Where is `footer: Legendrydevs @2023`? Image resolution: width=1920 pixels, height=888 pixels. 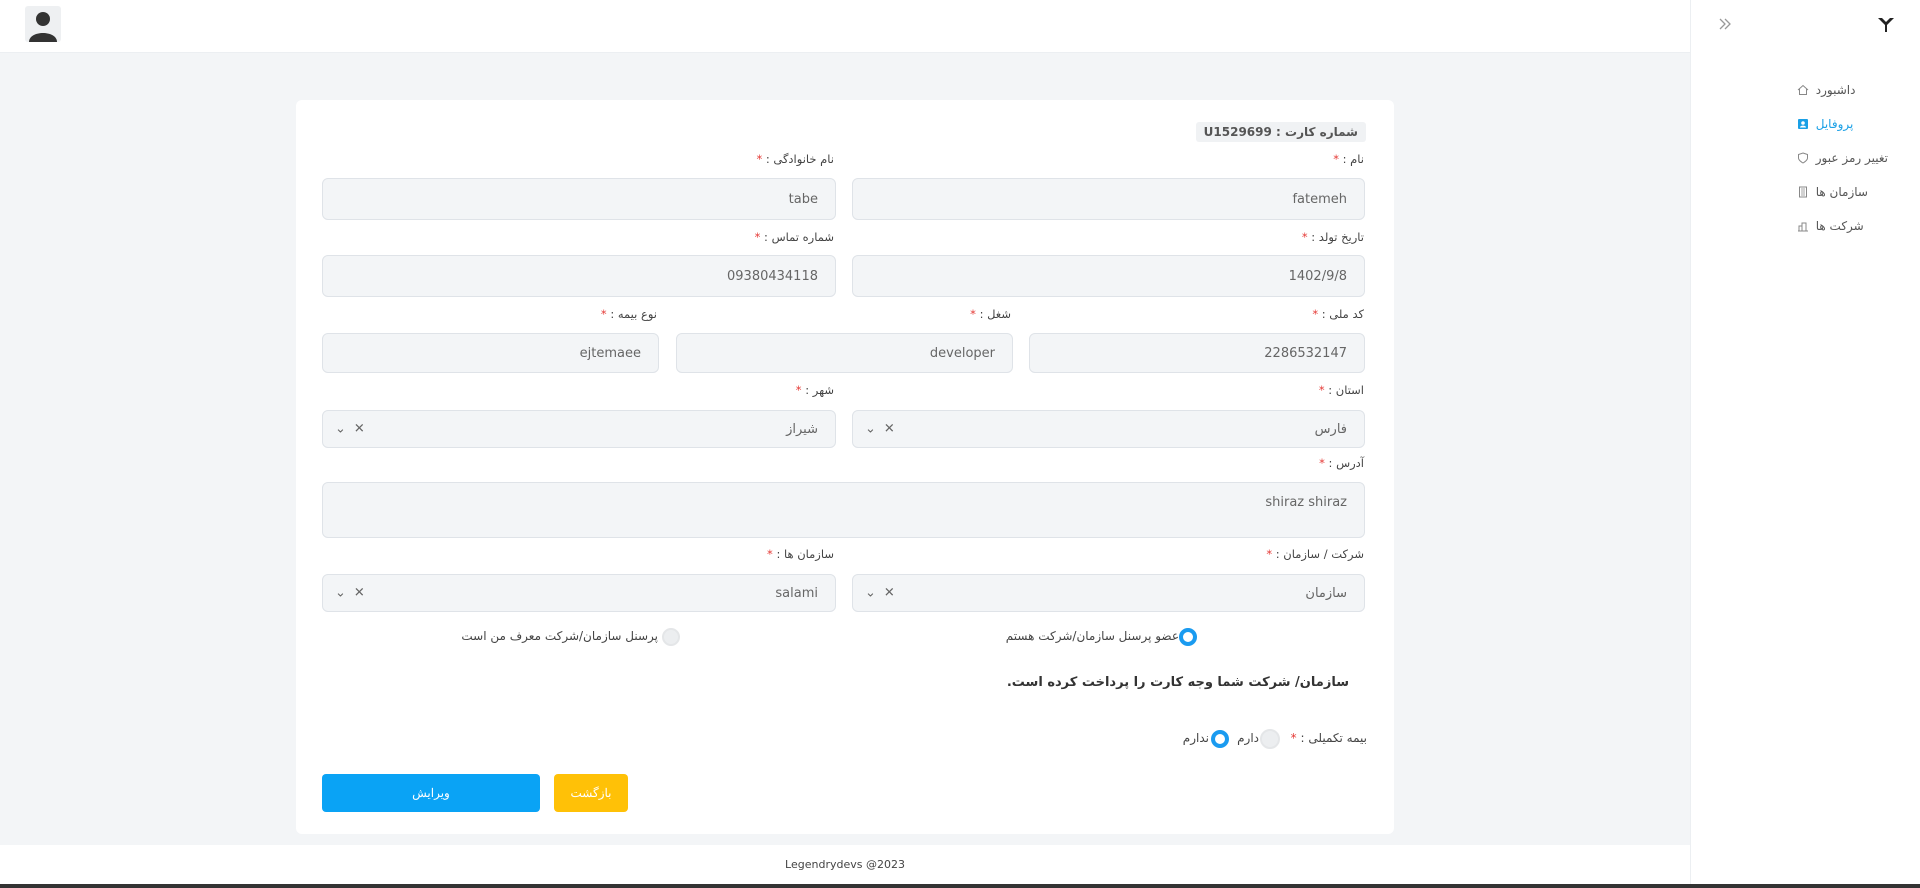 footer: Legendrydevs @2023 is located at coordinates (845, 865).